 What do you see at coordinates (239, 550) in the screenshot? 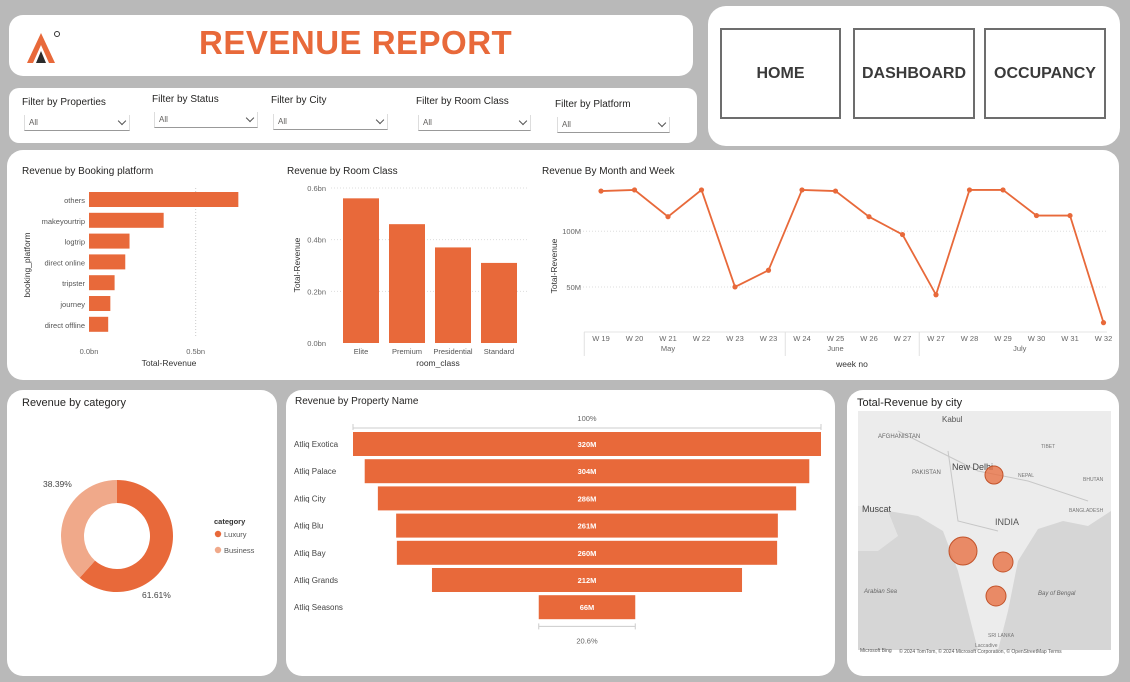
I see `legend-label: Business` at bounding box center [239, 550].